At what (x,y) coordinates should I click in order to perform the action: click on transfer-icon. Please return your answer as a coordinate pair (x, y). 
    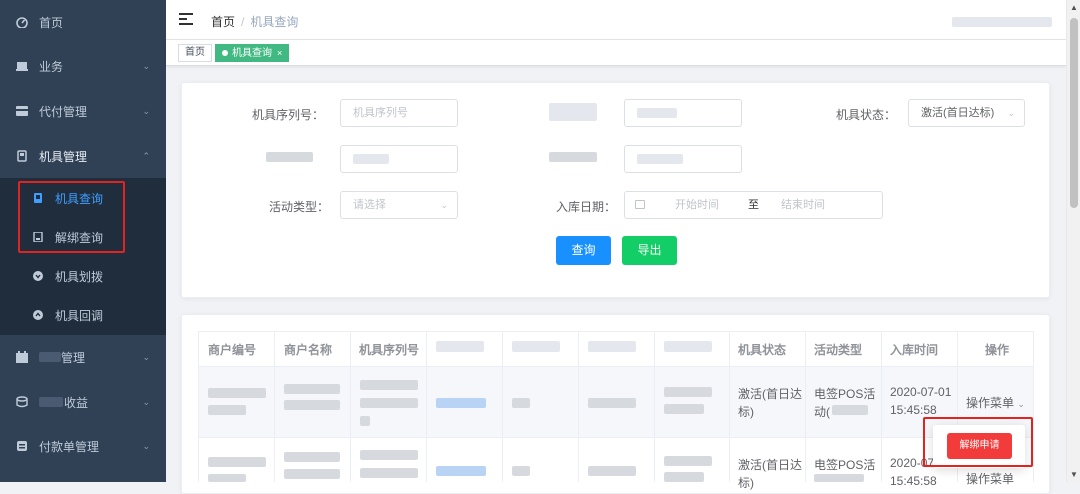
    Looking at the image, I should click on (38, 276).